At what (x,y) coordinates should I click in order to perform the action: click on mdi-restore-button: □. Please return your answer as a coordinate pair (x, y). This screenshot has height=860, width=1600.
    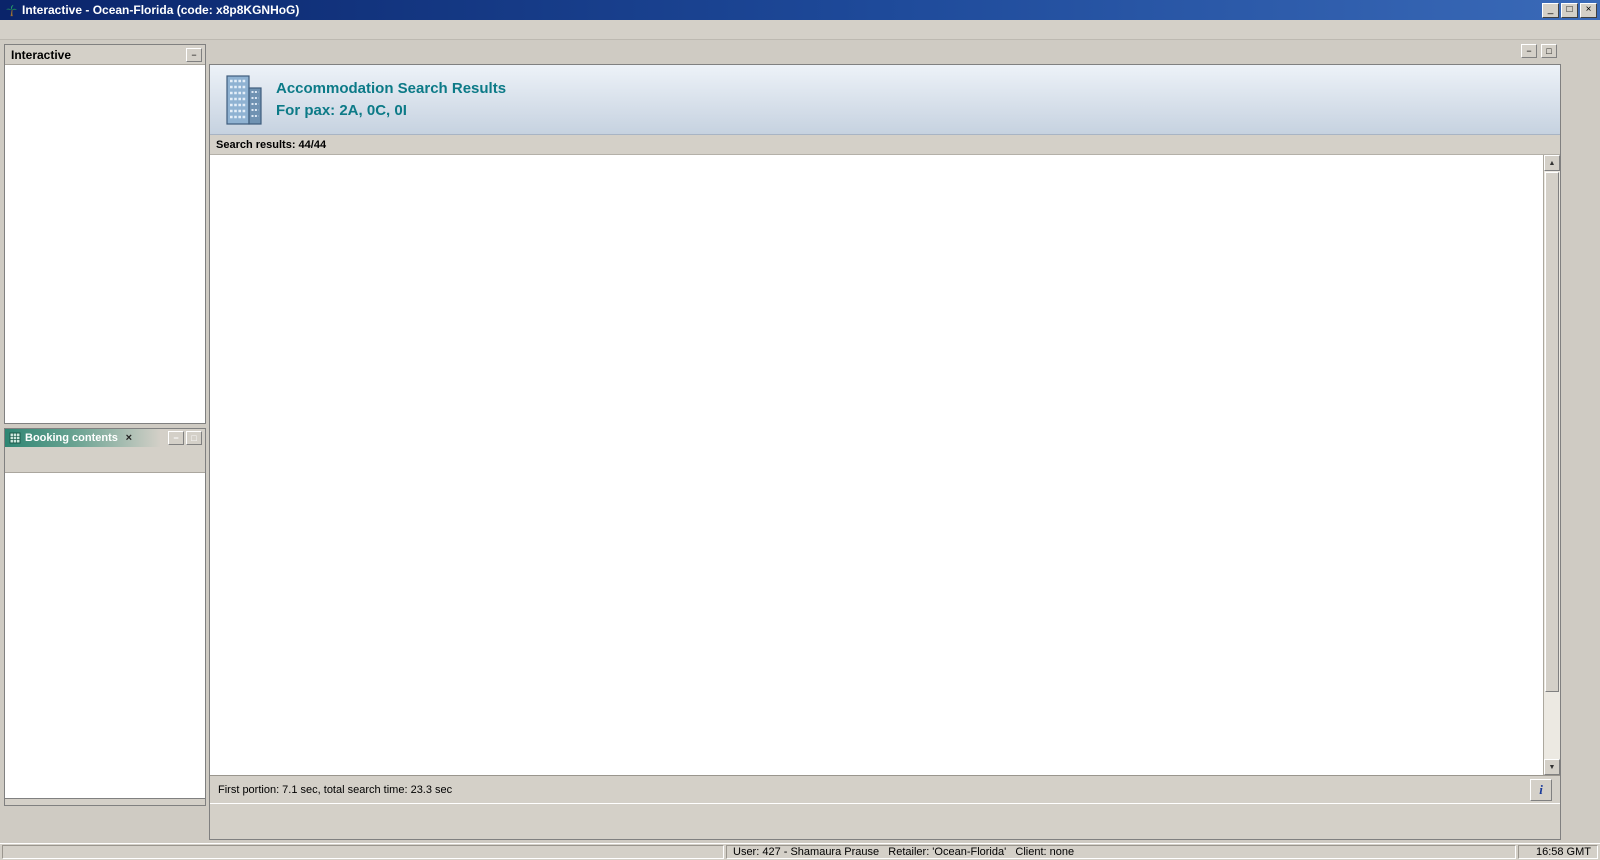
    Looking at the image, I should click on (1549, 51).